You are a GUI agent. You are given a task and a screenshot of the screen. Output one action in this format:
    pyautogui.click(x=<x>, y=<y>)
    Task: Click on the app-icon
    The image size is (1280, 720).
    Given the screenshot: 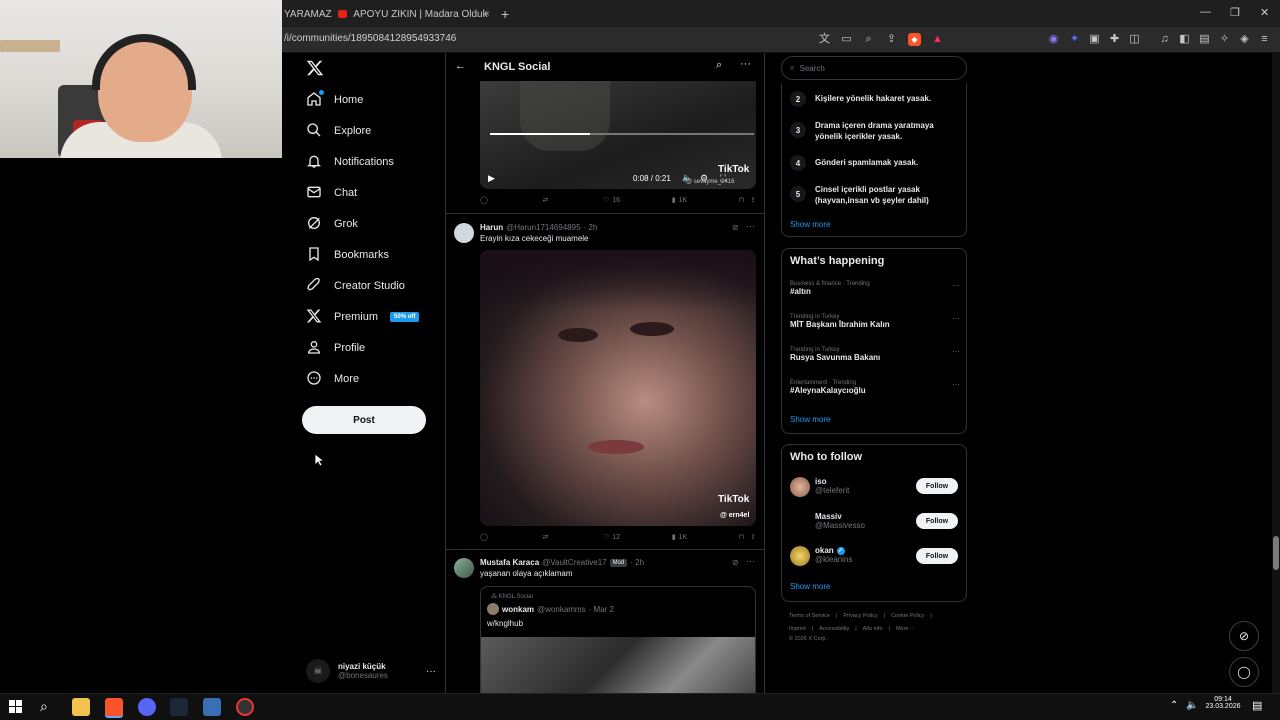 What is the action you would take?
    pyautogui.click(x=212, y=707)
    